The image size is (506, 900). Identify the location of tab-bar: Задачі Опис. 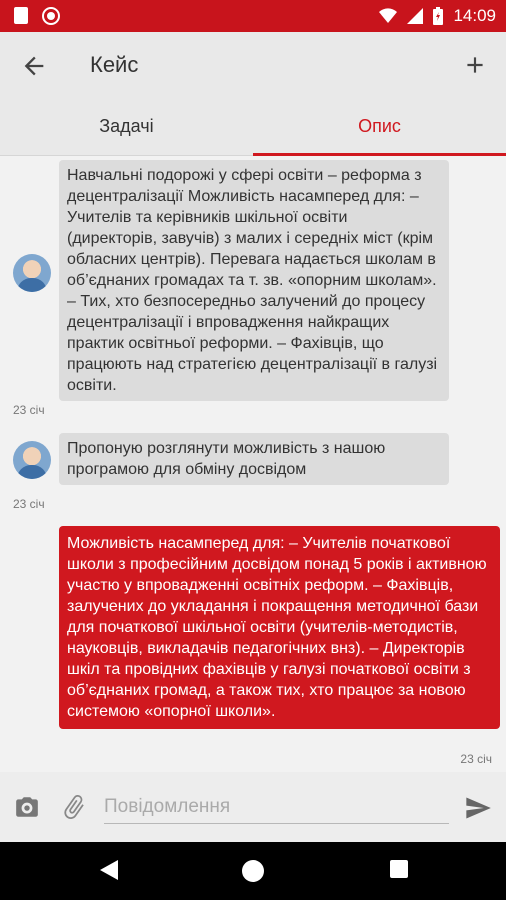
(253, 128).